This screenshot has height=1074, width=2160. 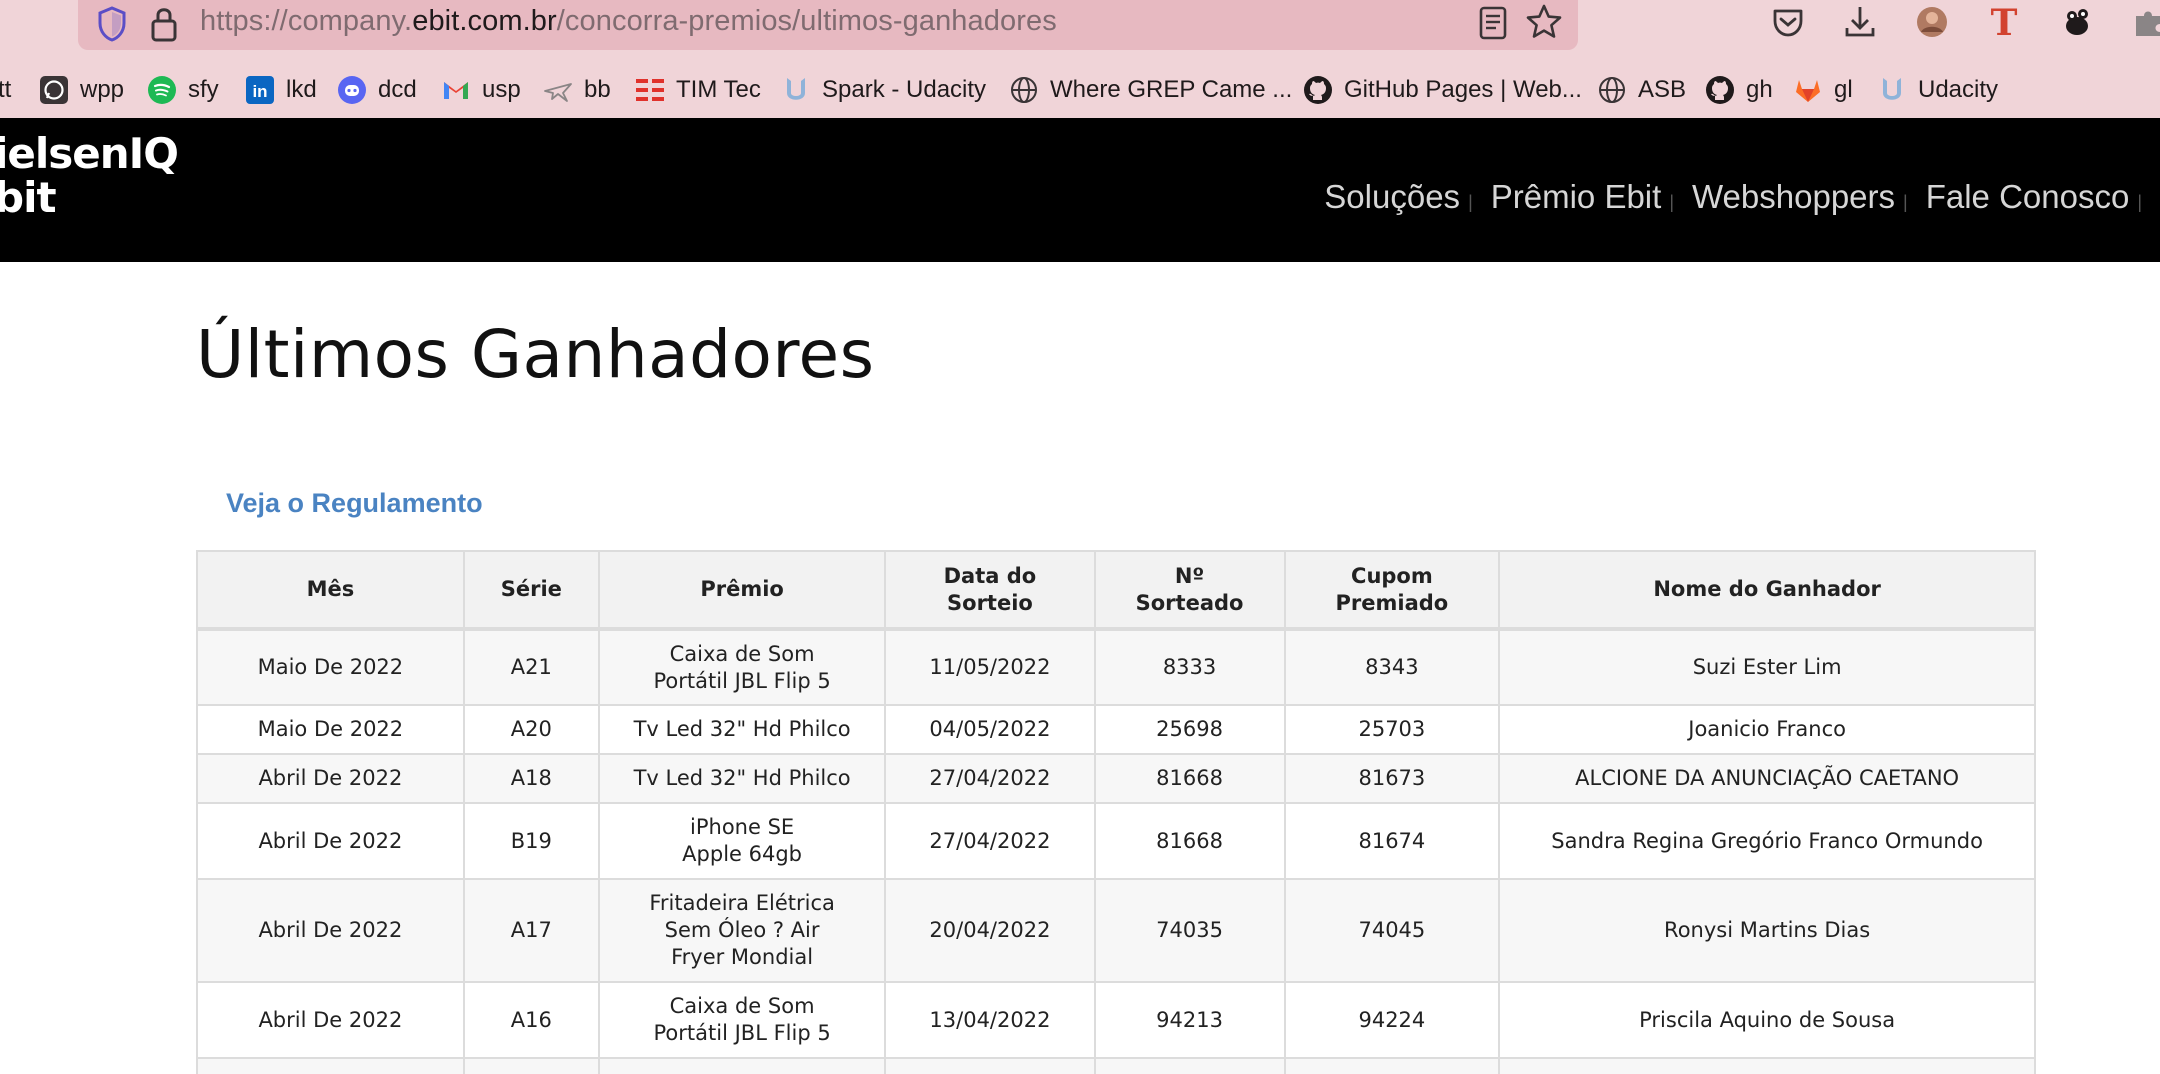 What do you see at coordinates (1767, 590) in the screenshot?
I see `column-header-nome-ganhador: Nome do Ganhador` at bounding box center [1767, 590].